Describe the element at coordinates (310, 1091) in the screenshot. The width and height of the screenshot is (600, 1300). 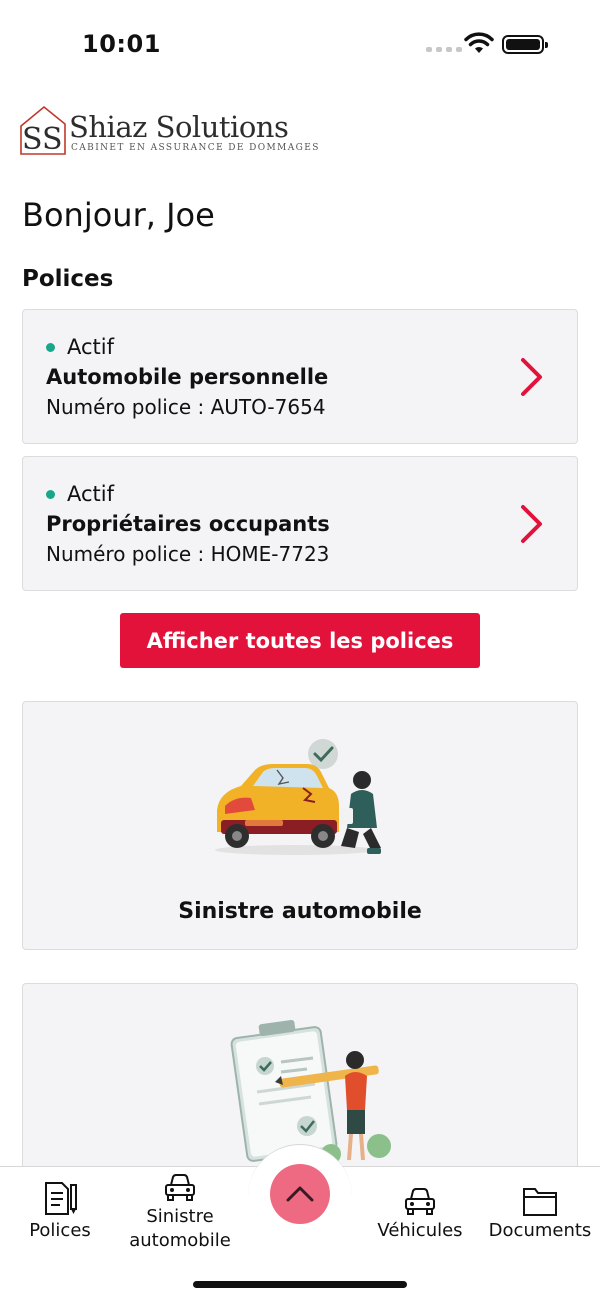
I see `checklist-illustration` at that location.